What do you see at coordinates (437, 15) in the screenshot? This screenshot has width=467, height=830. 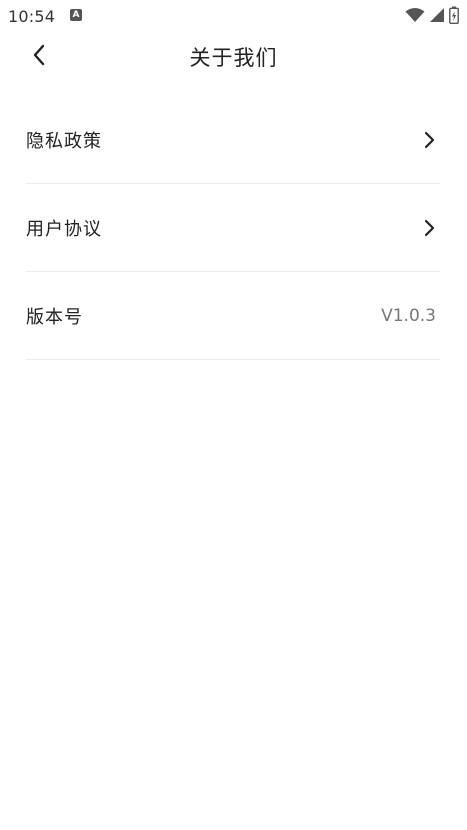 I see `cellular-signal-icon` at bounding box center [437, 15].